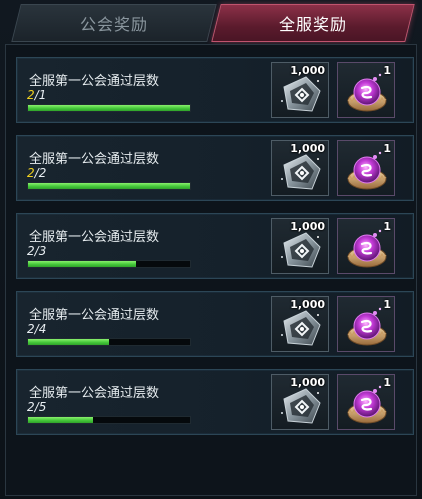 The width and height of the screenshot is (422, 499). I want to click on task-progress-text: 2/5, so click(37, 407).